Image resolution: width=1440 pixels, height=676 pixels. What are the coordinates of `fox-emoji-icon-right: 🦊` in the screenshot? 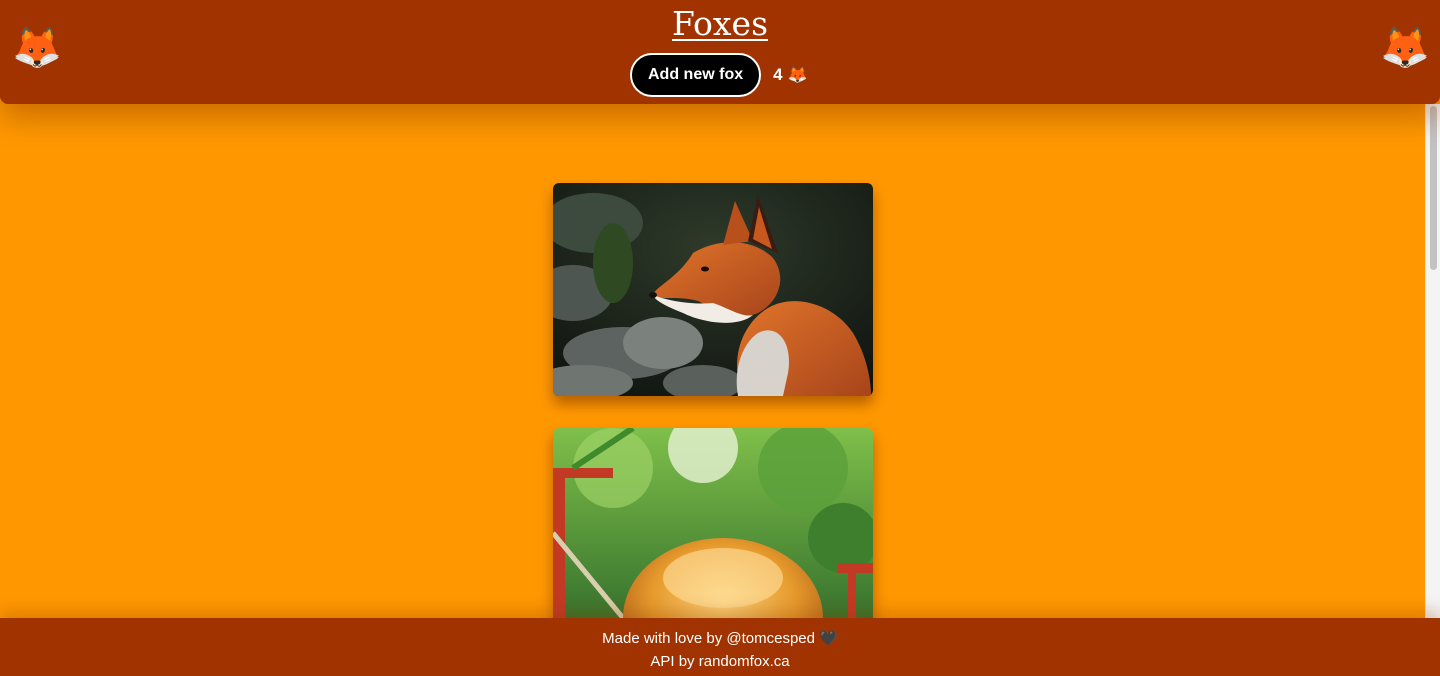 It's located at (1405, 48).